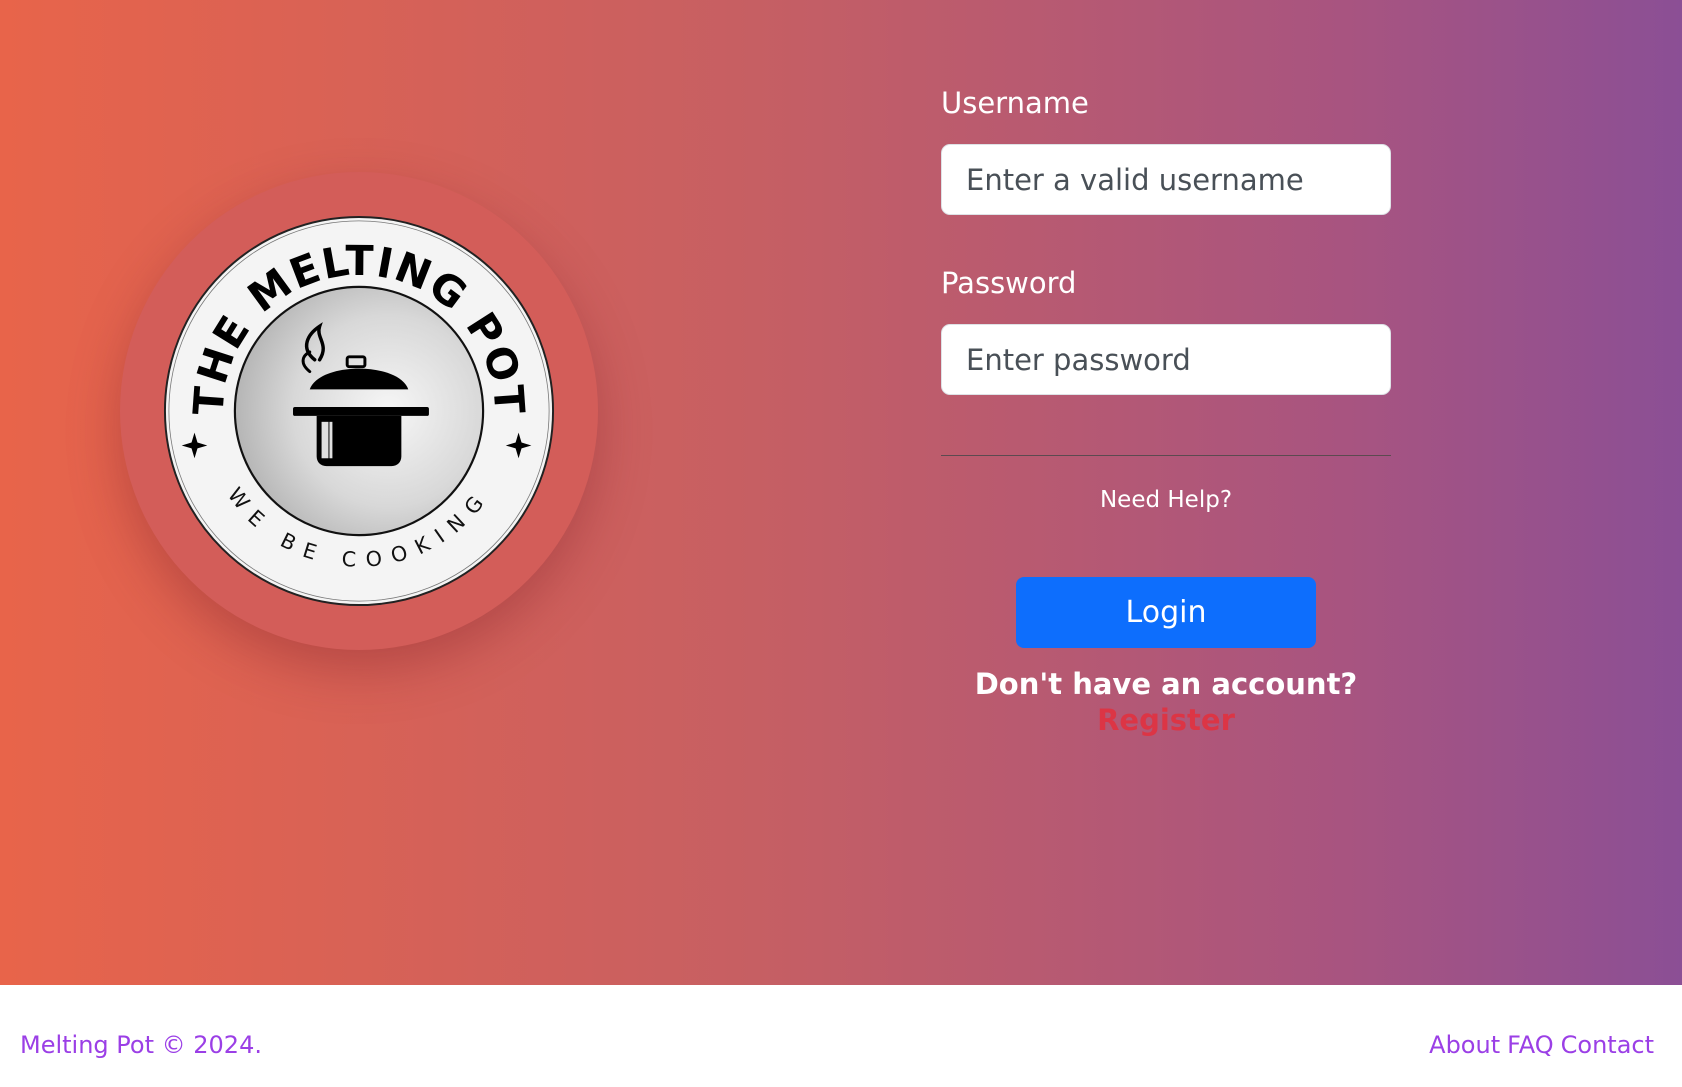 The width and height of the screenshot is (1682, 1087). I want to click on footer-link-faq: FAQ, so click(1530, 1045).